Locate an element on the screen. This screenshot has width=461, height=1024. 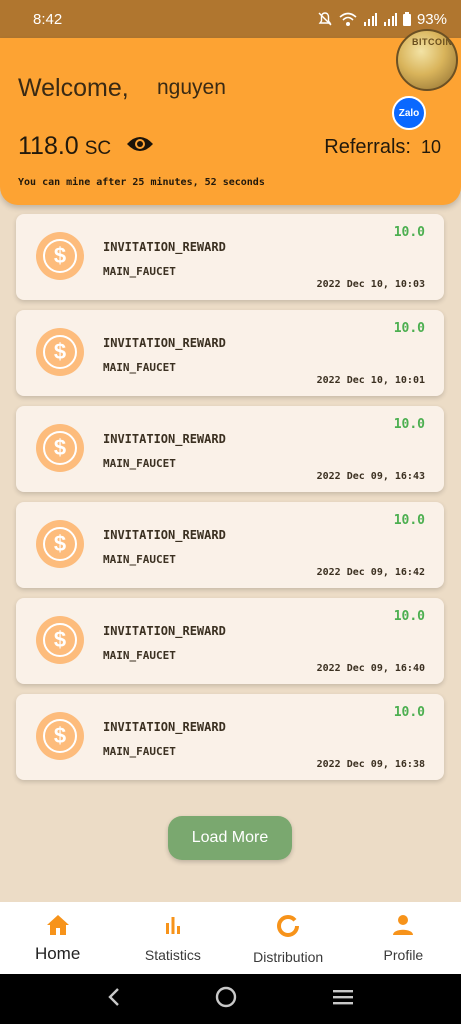
referrals-label: Referrals: is located at coordinates (367, 147).